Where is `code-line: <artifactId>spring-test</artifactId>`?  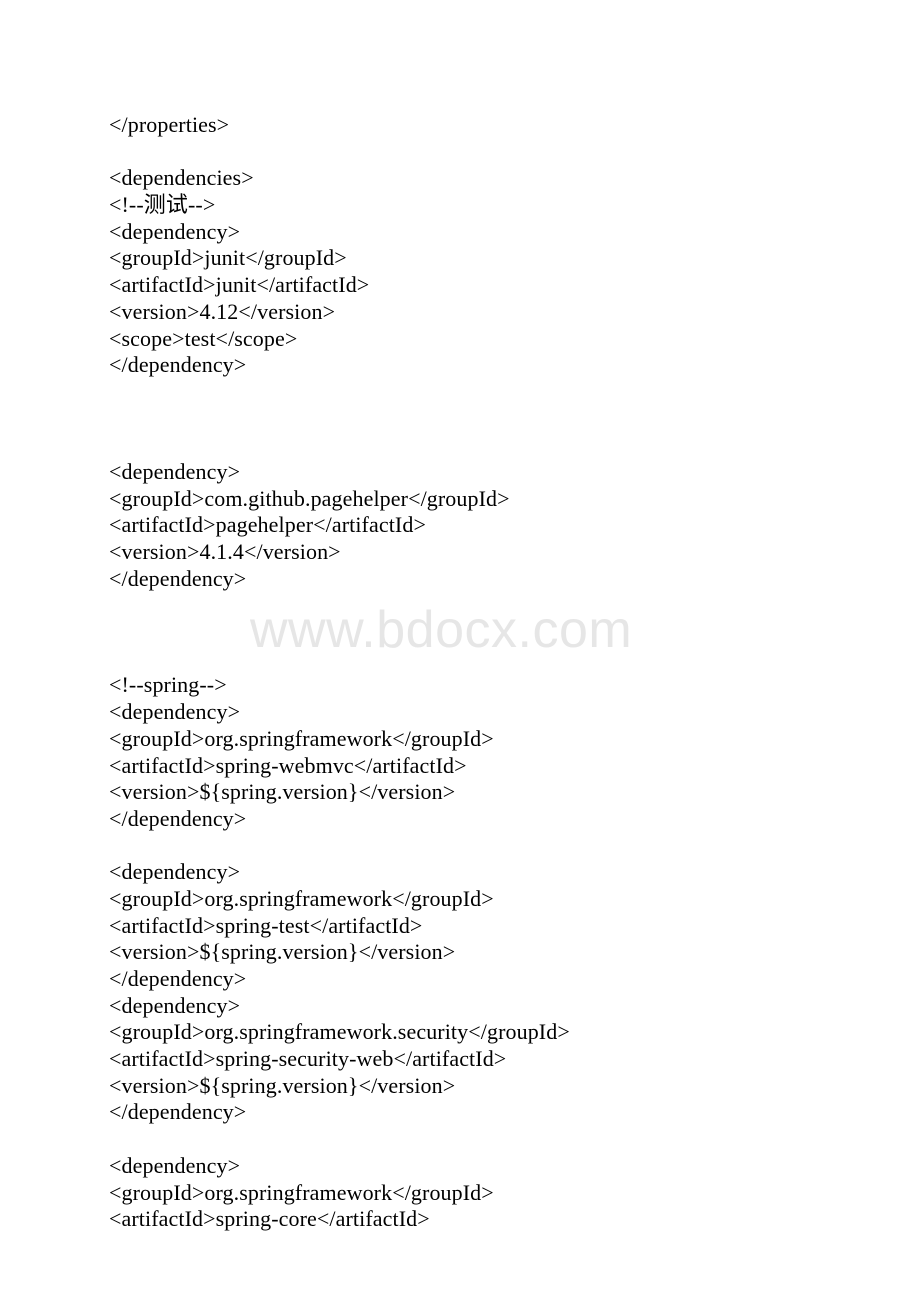
code-line: <artifactId>spring-test</artifactId> is located at coordinates (266, 925).